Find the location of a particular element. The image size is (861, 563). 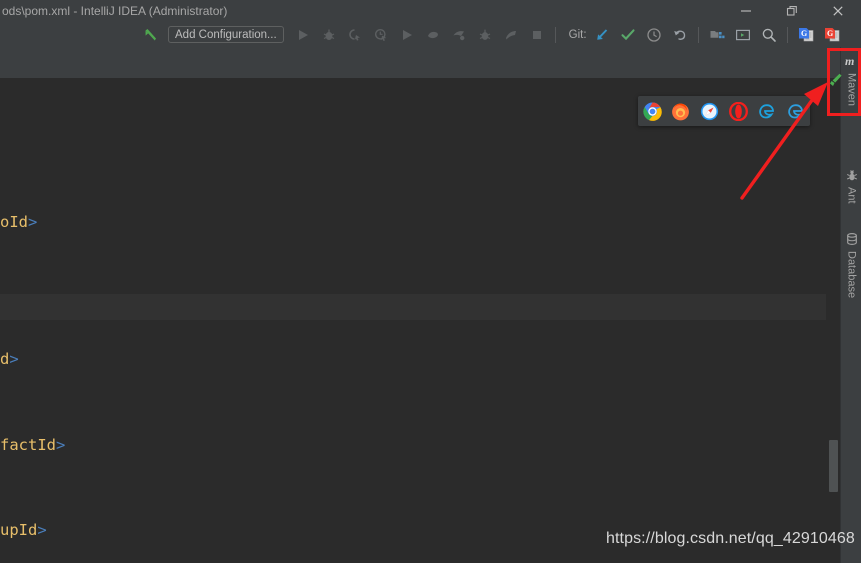

caret-row-highlight is located at coordinates (420, 307).